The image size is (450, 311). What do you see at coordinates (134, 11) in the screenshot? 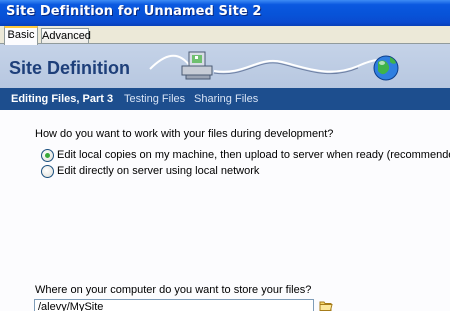
I see `window-title: Site Definition for Unnamed Site 2` at bounding box center [134, 11].